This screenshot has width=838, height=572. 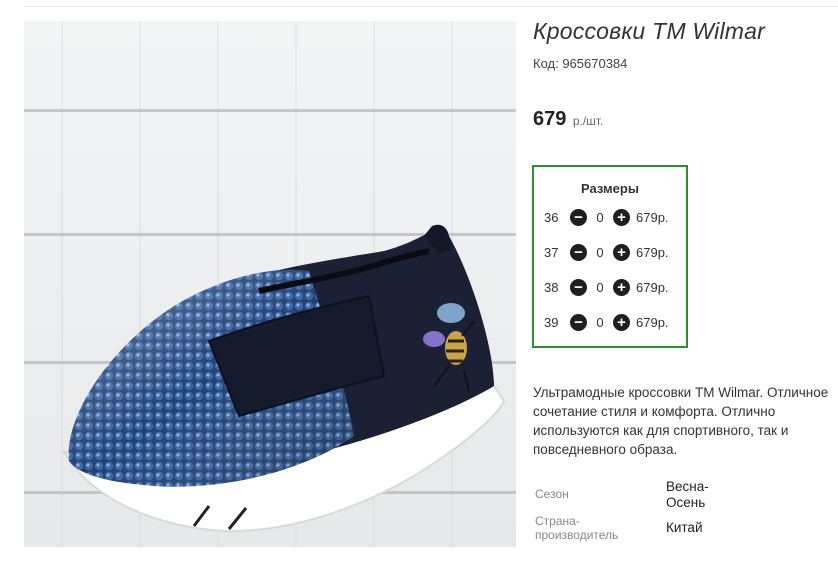 What do you see at coordinates (610, 188) in the screenshot?
I see `sizes-title: Размеры` at bounding box center [610, 188].